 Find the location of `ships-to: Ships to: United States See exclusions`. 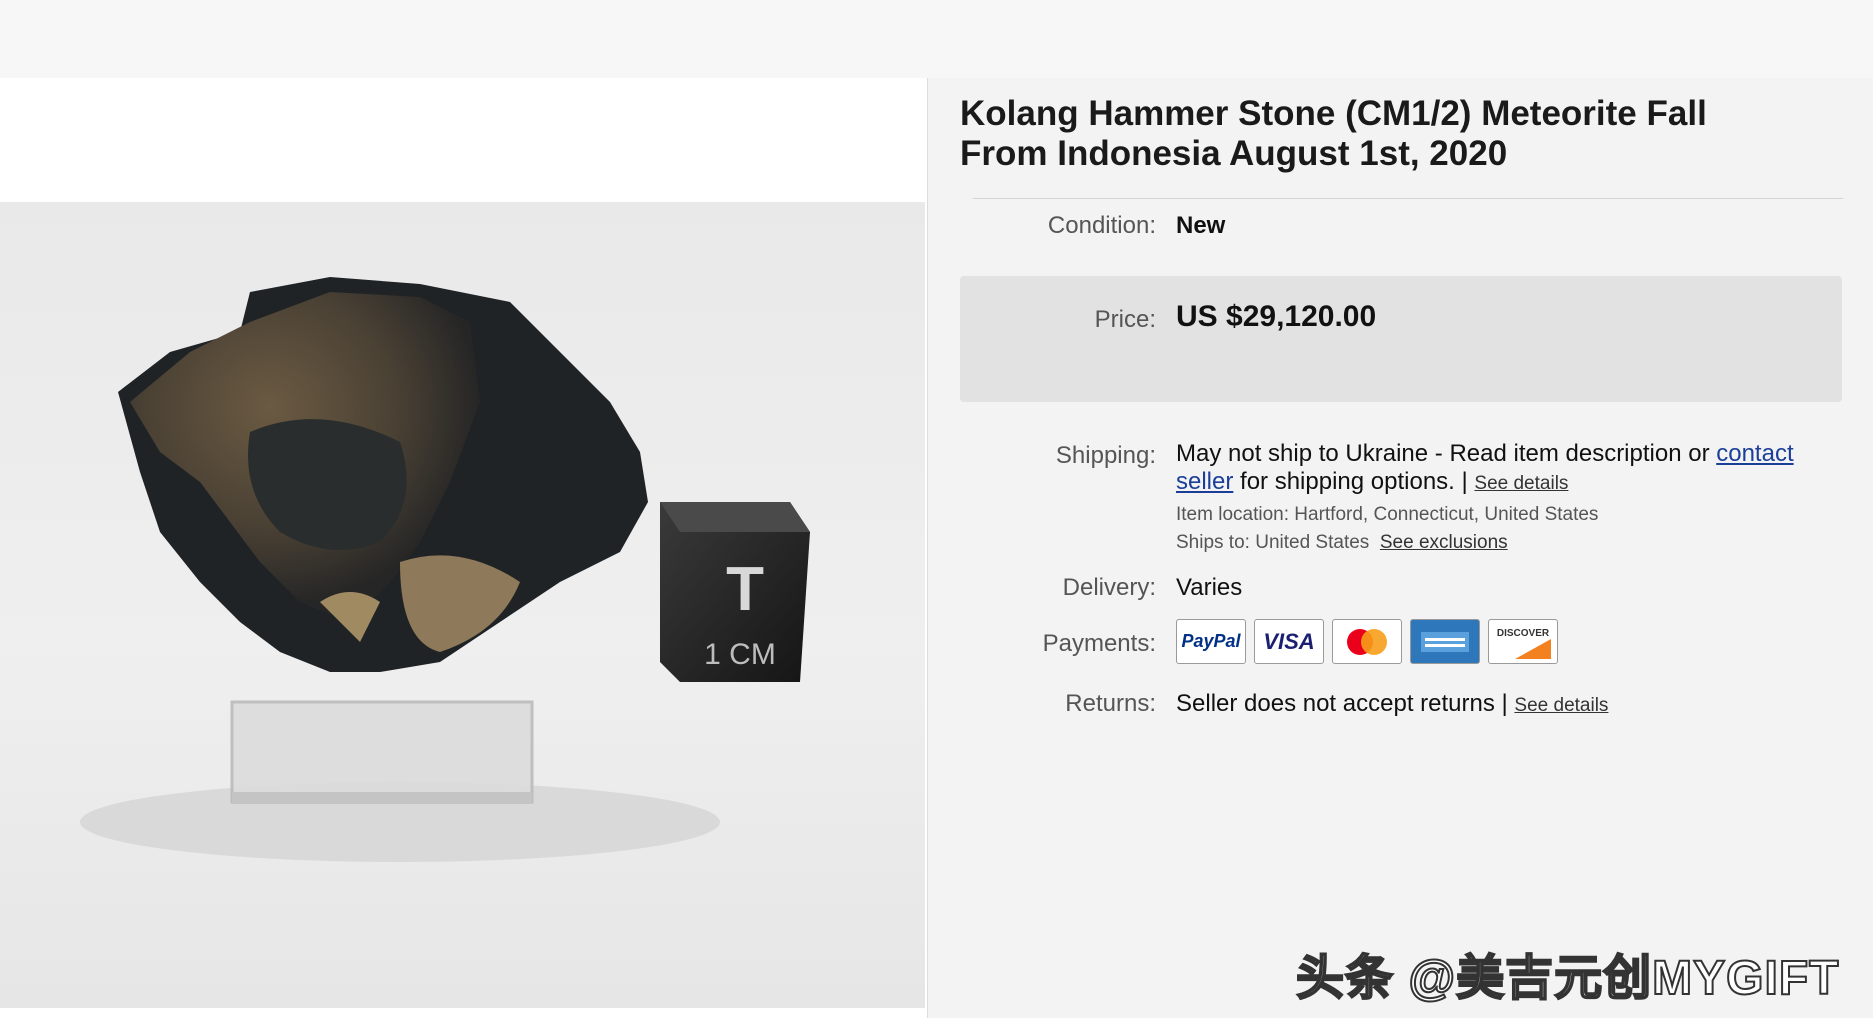

ships-to: Ships to: United States See exclusions is located at coordinates (1342, 543).